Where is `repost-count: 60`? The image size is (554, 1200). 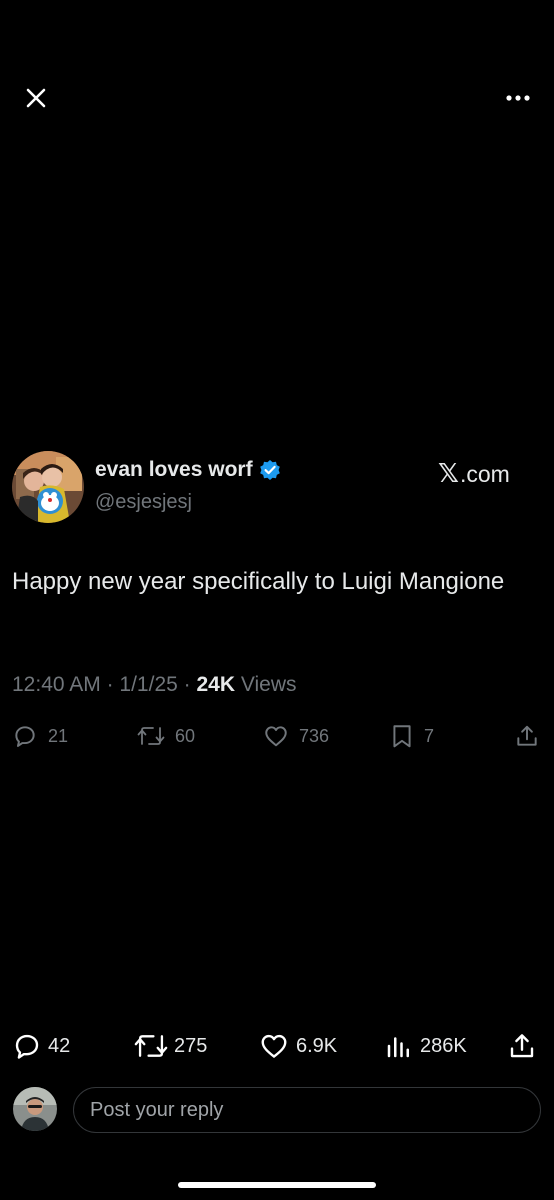
repost-count: 60 is located at coordinates (185, 735).